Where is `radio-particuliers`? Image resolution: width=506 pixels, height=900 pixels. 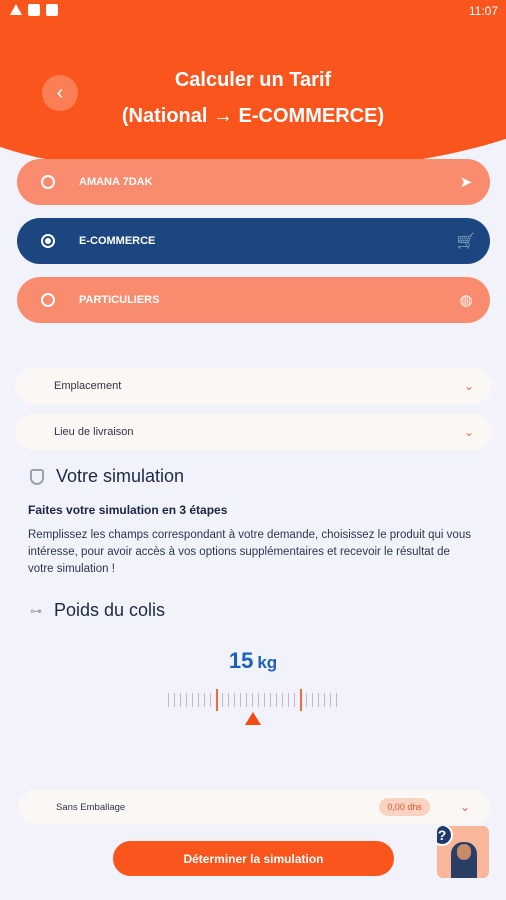 radio-particuliers is located at coordinates (48, 300).